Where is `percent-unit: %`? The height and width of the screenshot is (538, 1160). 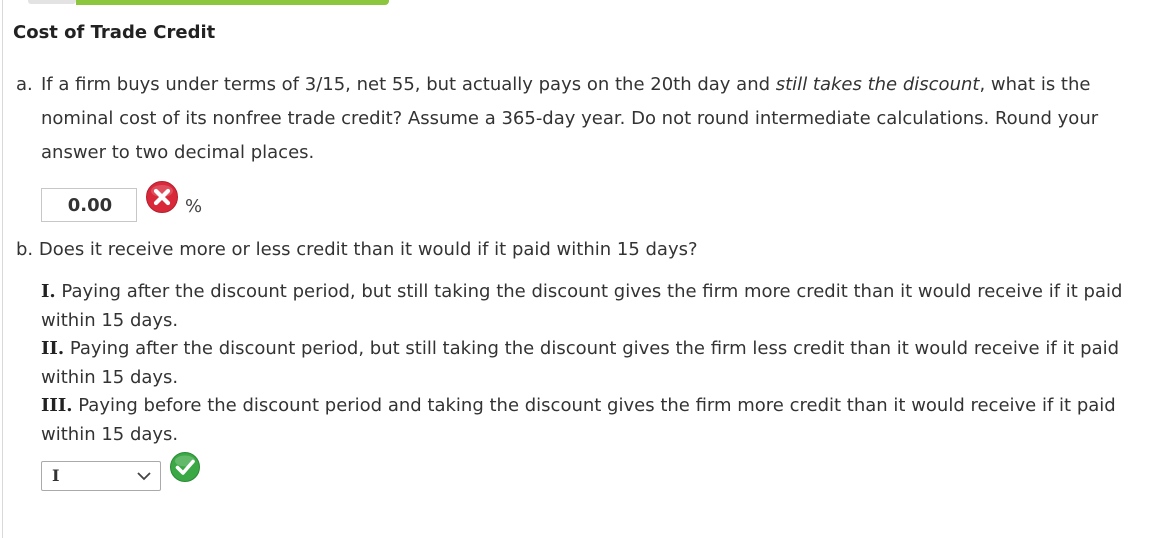 percent-unit: % is located at coordinates (194, 206).